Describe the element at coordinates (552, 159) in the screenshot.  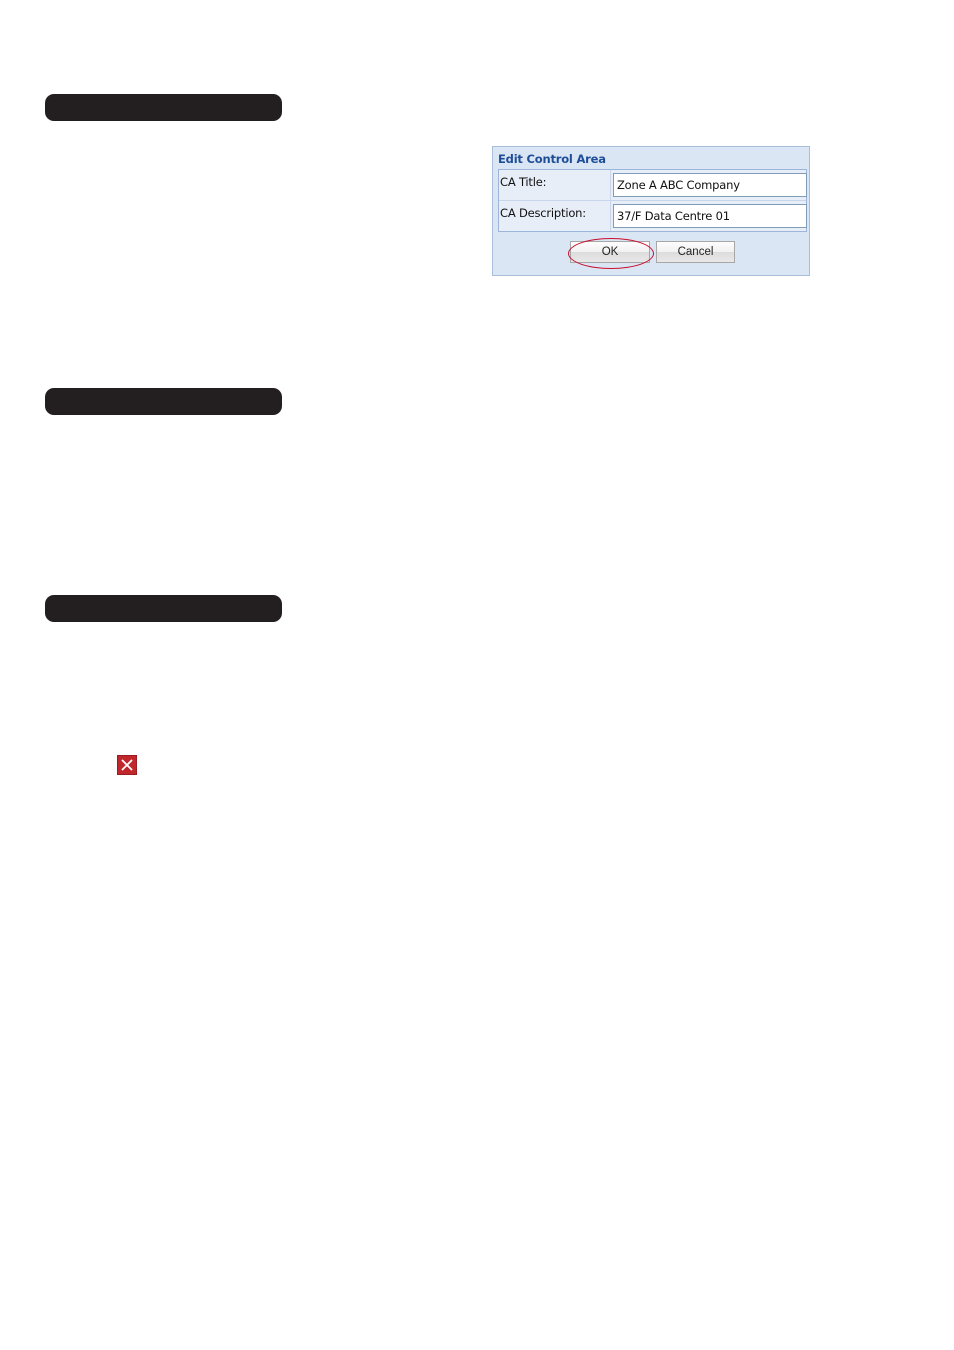
I see `dialog-title: Edit Control Area` at that location.